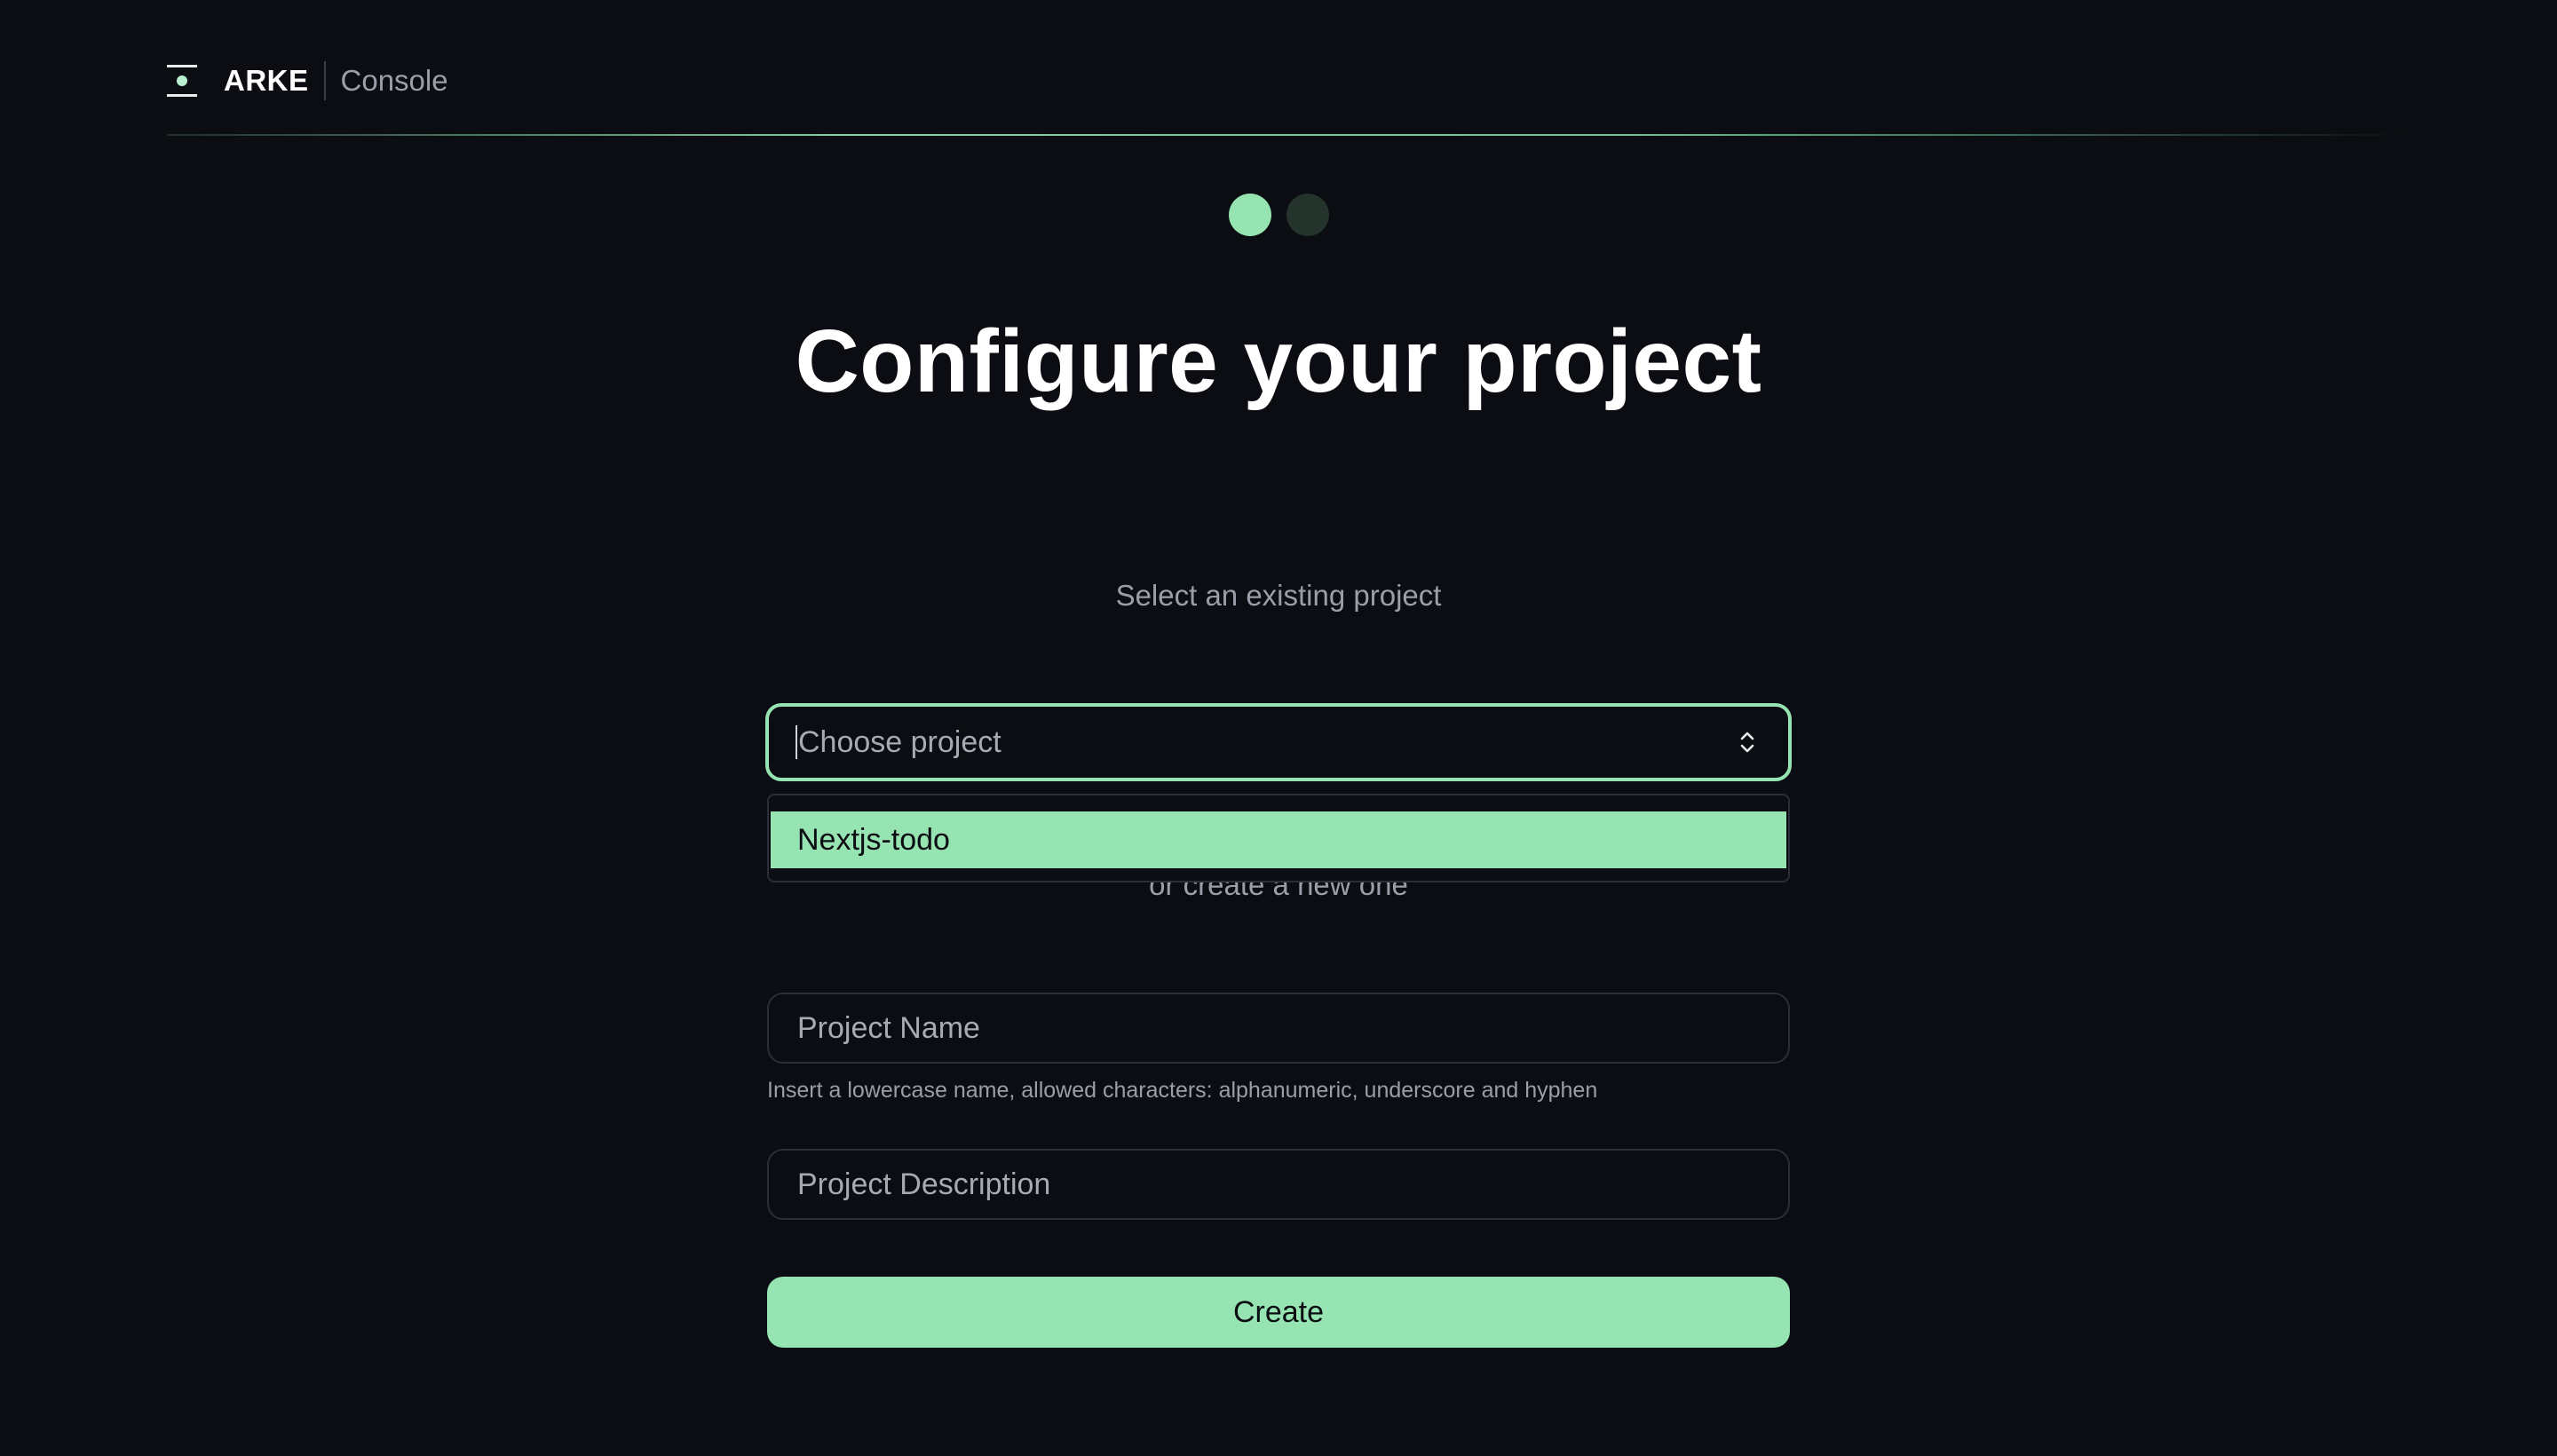 The height and width of the screenshot is (1456, 2557). What do you see at coordinates (1250, 215) in the screenshot?
I see `step-1-dot-active` at bounding box center [1250, 215].